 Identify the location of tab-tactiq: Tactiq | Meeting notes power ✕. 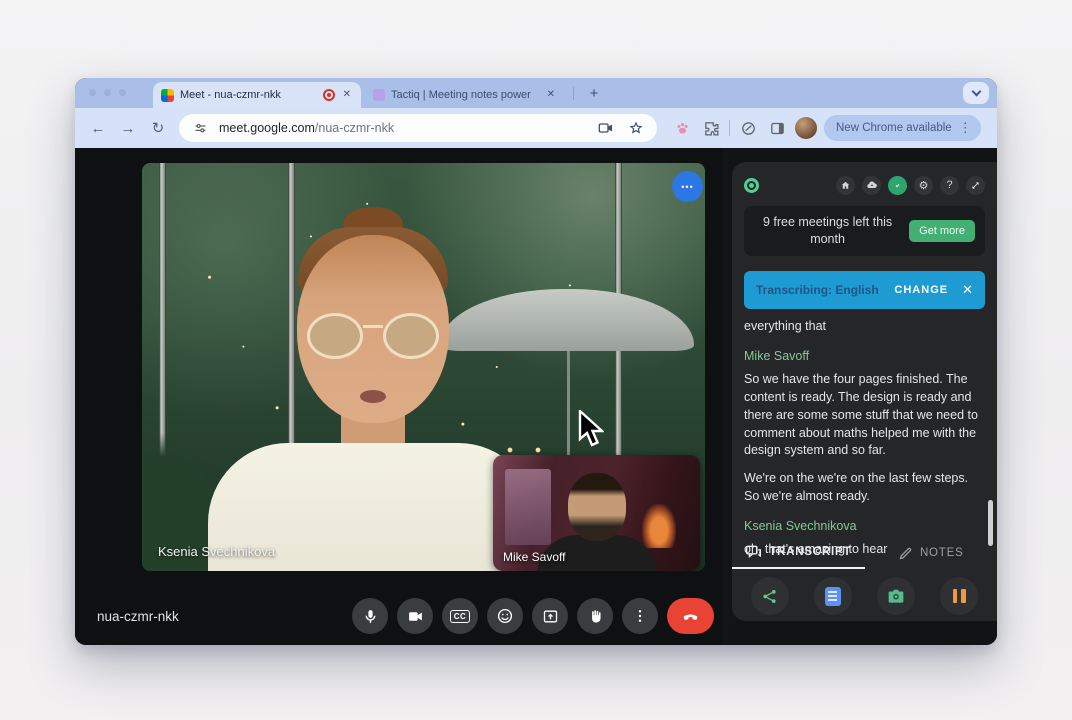
(465, 95).